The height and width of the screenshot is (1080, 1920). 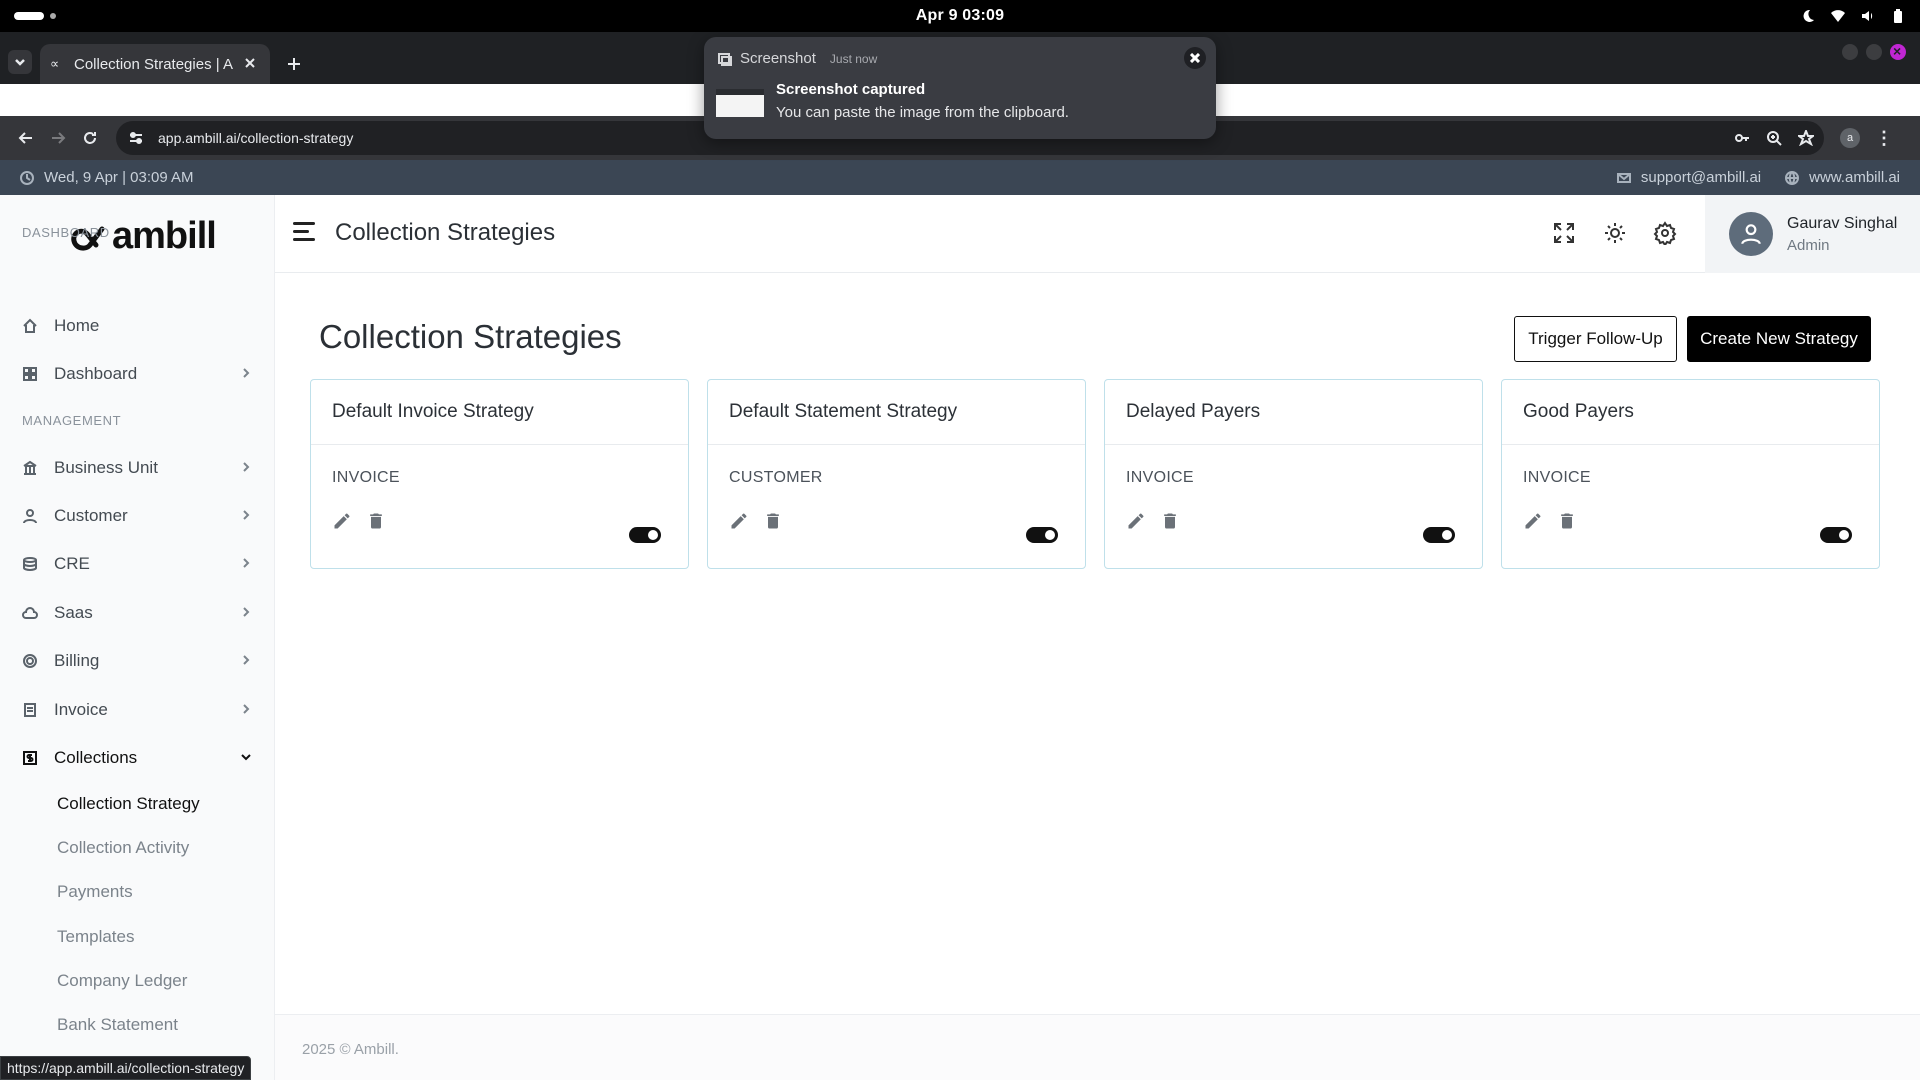 I want to click on strategy-card: Delayed Payers INVOICE, so click(x=1293, y=474).